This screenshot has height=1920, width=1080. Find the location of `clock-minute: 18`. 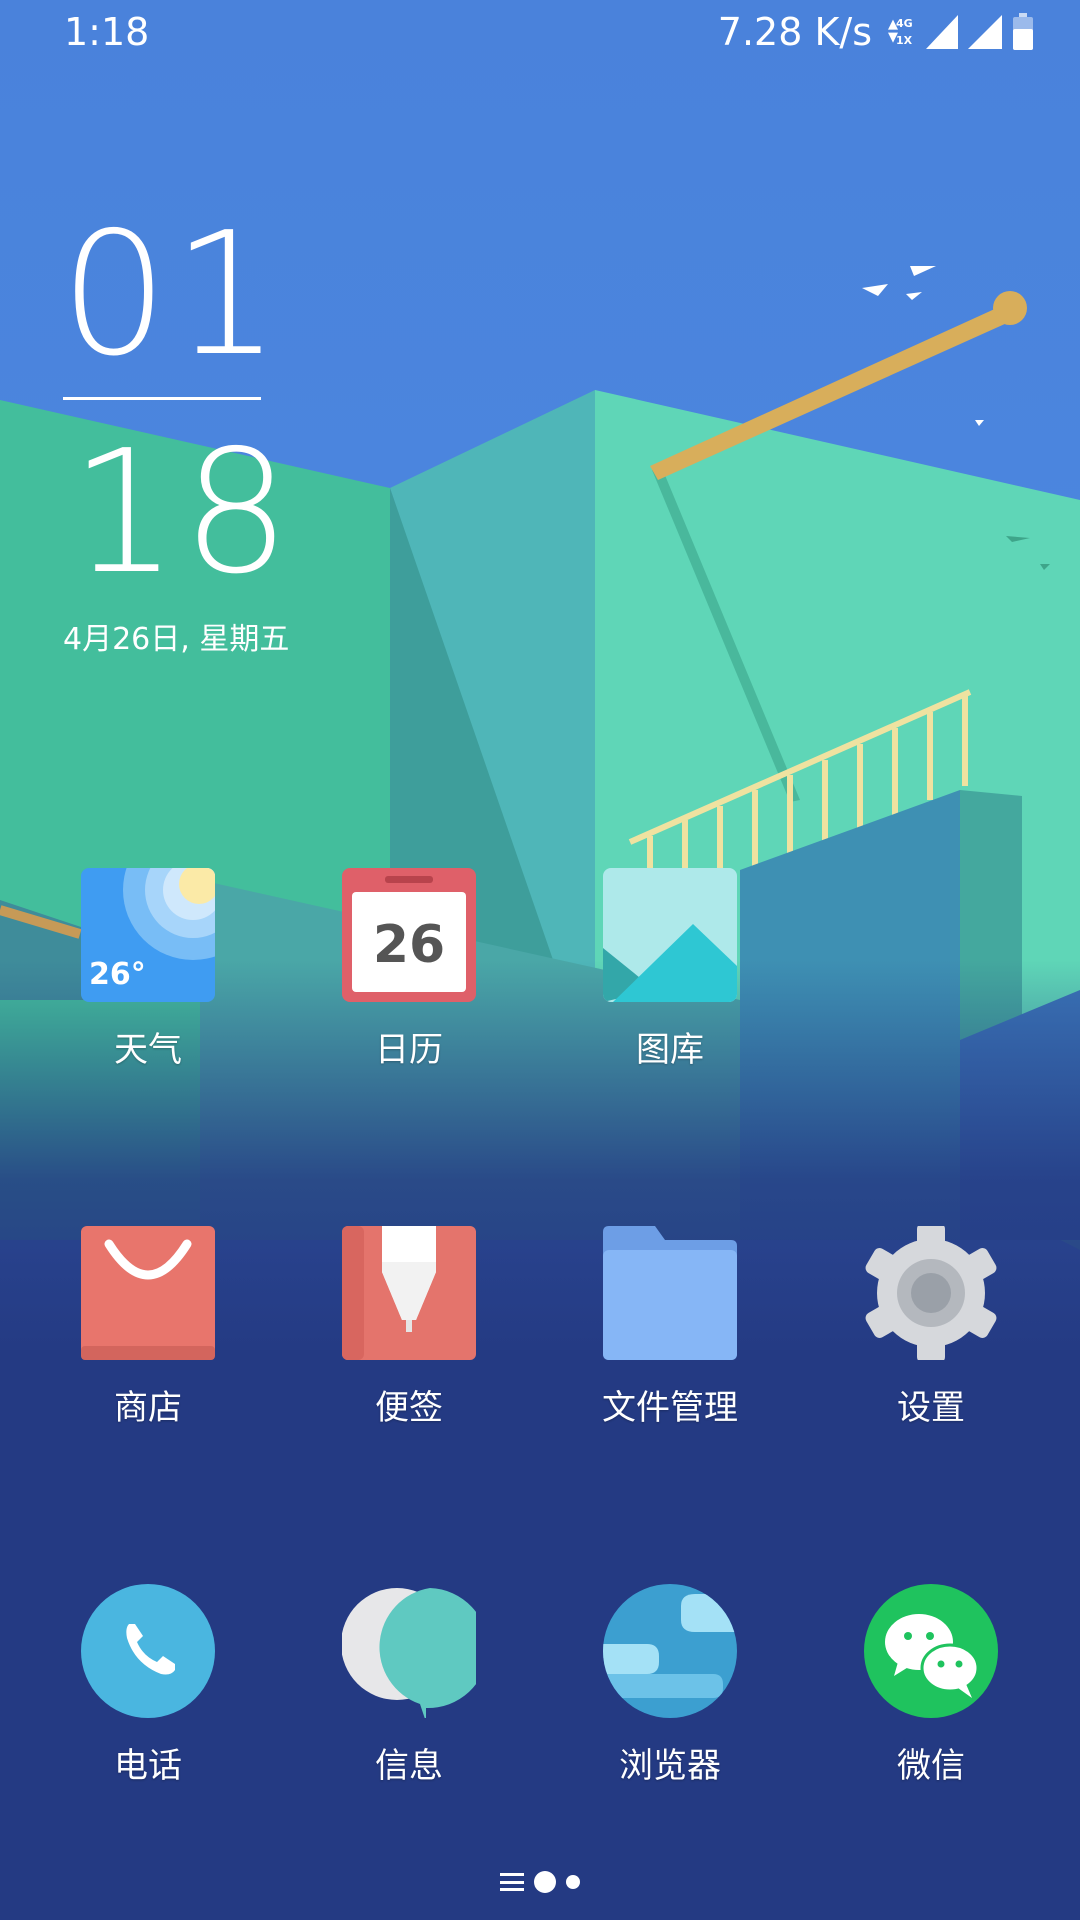

clock-minute: 18 is located at coordinates (182, 513).